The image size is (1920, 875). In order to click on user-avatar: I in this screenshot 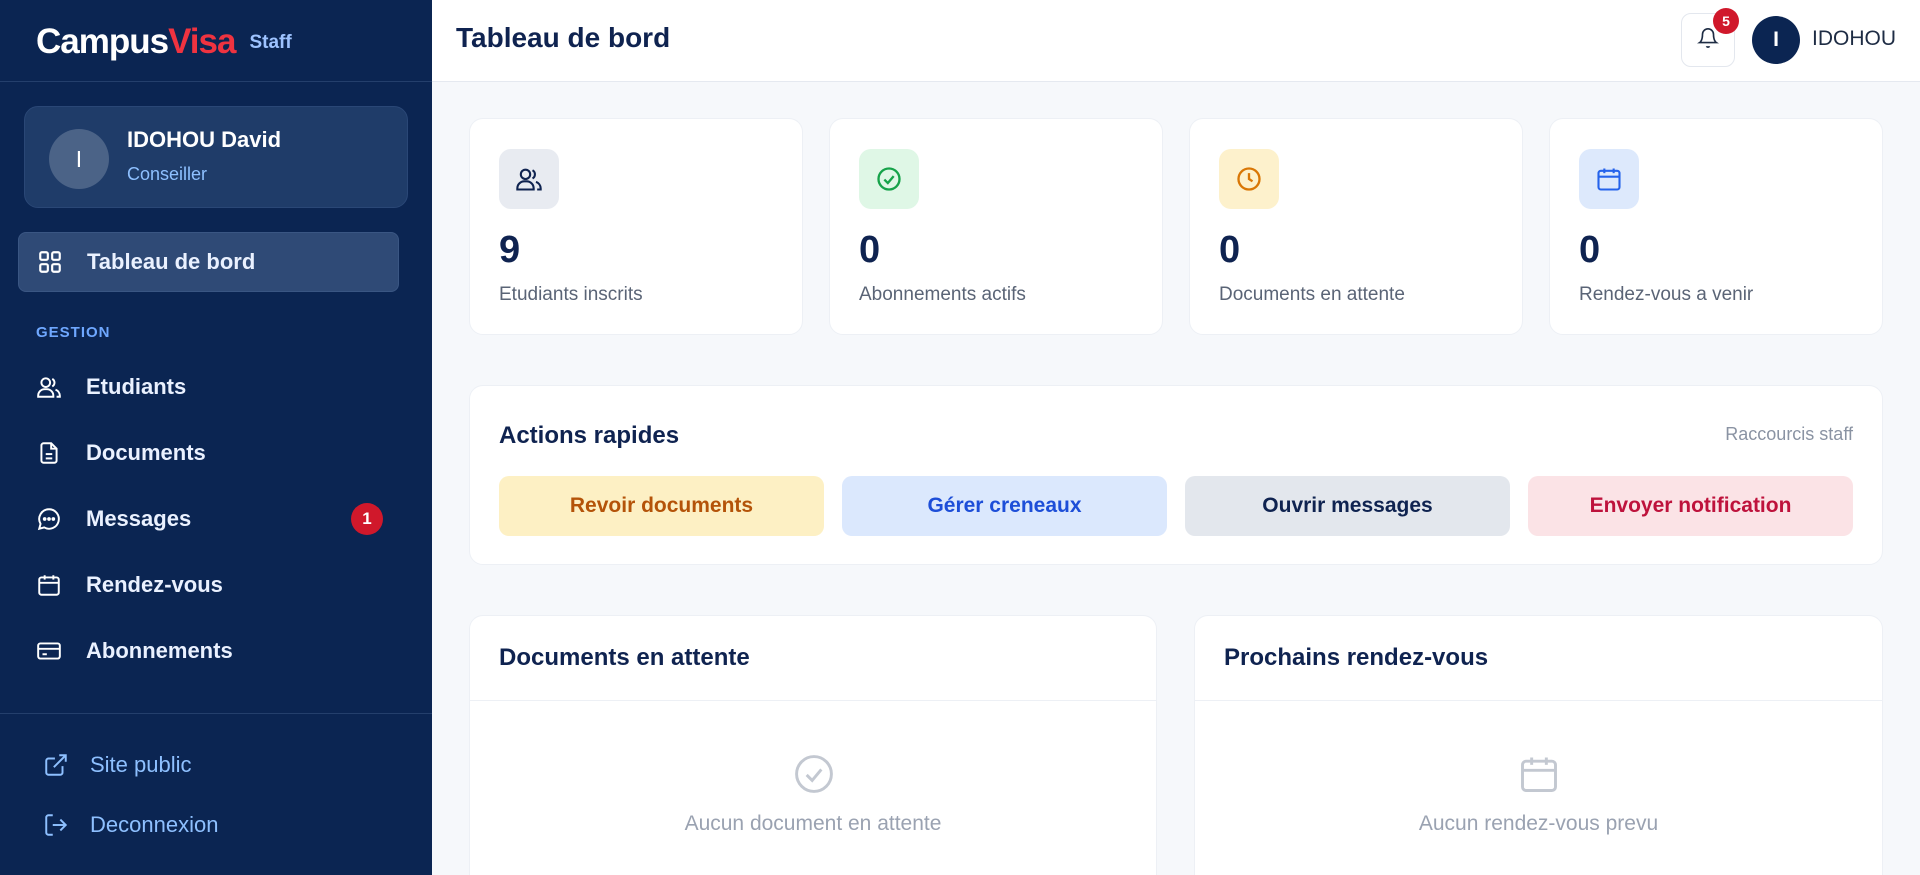, I will do `click(1776, 40)`.